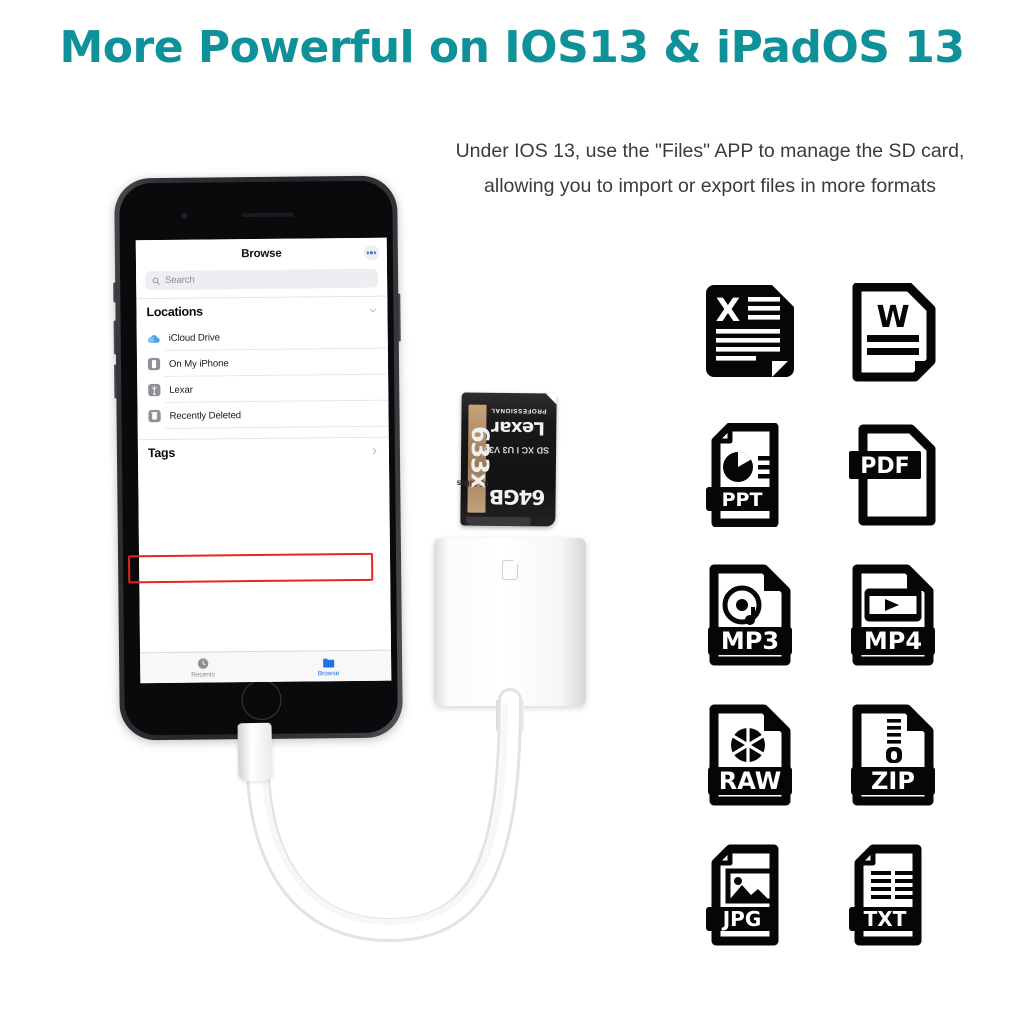  Describe the element at coordinates (181, 390) in the screenshot. I see `location-label: Lexar` at that location.